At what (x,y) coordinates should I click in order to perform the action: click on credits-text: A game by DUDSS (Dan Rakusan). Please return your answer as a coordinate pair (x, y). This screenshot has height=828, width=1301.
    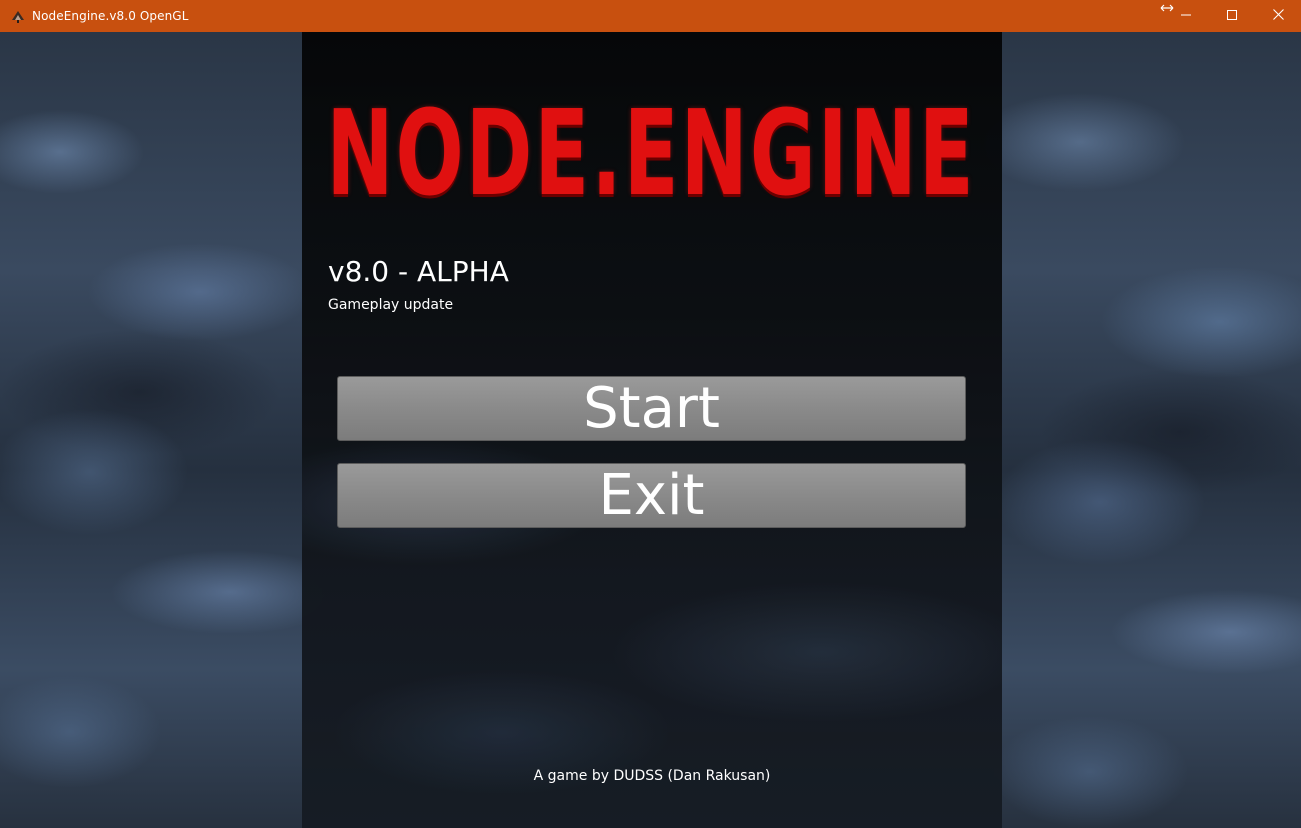
    Looking at the image, I should click on (652, 776).